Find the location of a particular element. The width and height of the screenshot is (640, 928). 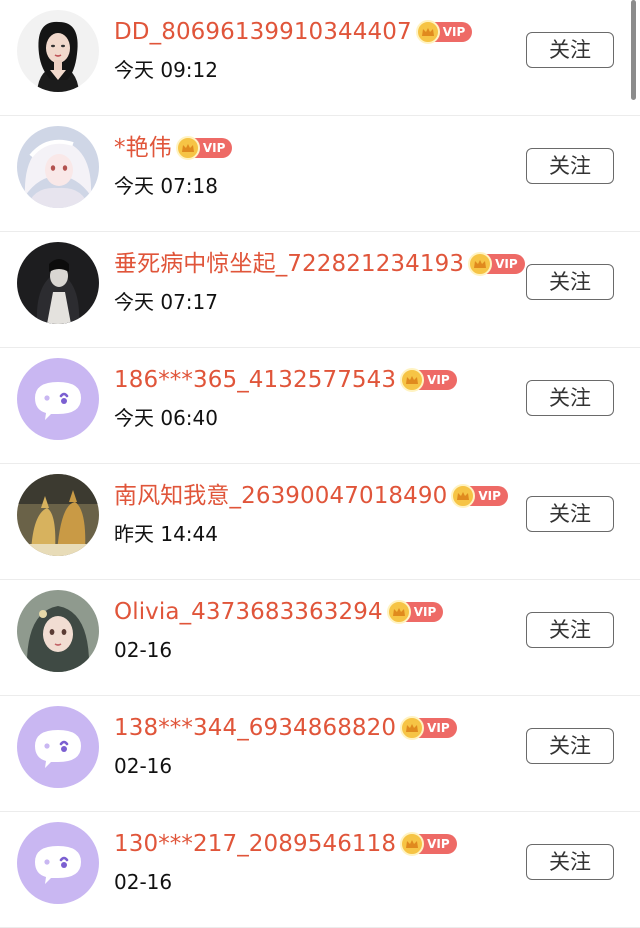

avatar-anime-girl-icon is located at coordinates (58, 631).